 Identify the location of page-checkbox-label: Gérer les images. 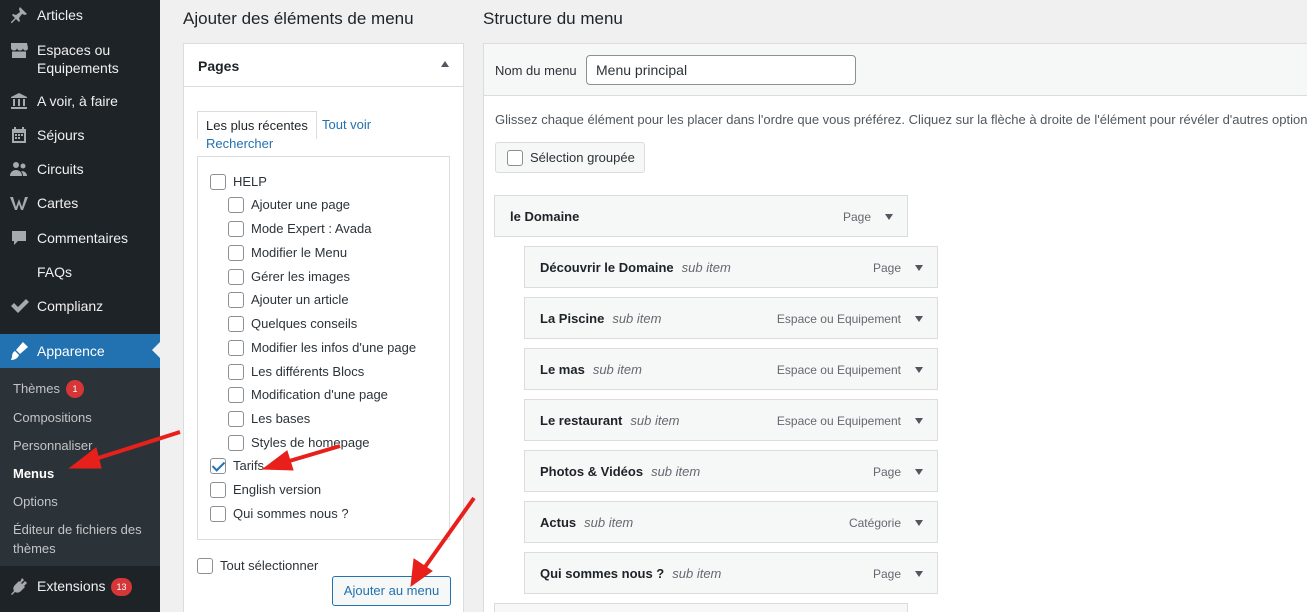
(300, 276).